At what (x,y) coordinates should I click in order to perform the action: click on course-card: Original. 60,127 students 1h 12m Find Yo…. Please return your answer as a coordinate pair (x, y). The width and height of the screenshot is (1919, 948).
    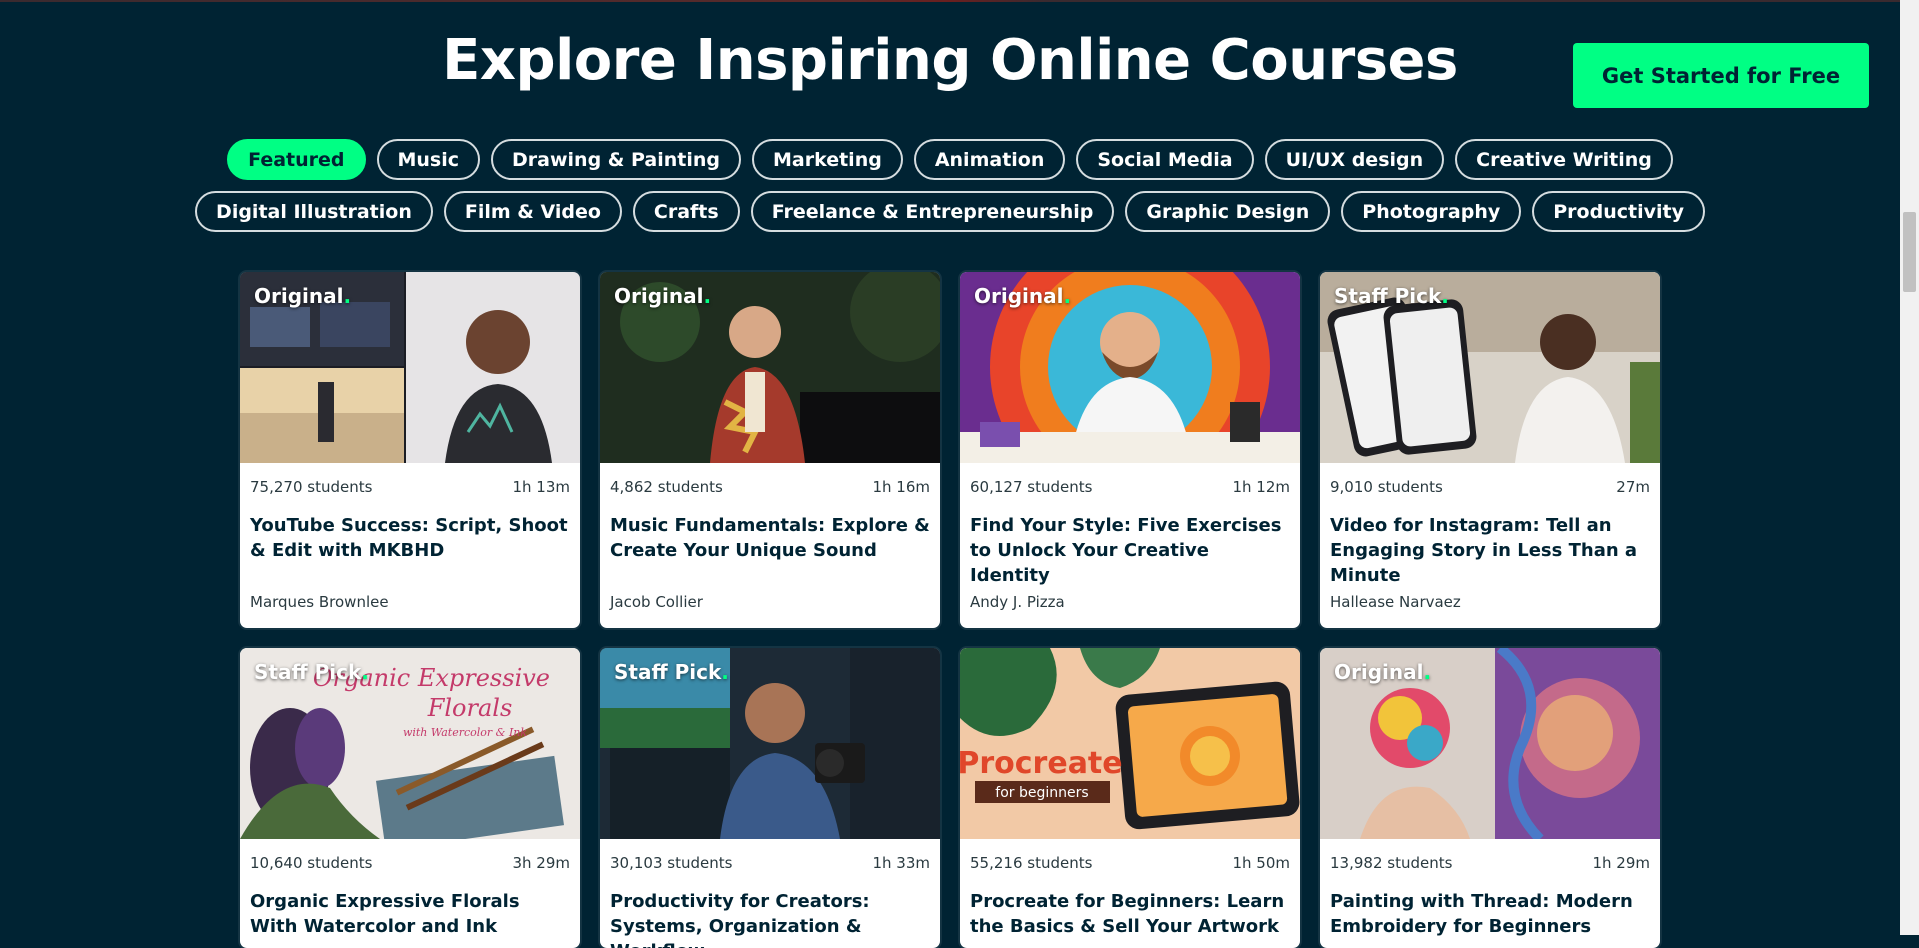
    Looking at the image, I should click on (1130, 450).